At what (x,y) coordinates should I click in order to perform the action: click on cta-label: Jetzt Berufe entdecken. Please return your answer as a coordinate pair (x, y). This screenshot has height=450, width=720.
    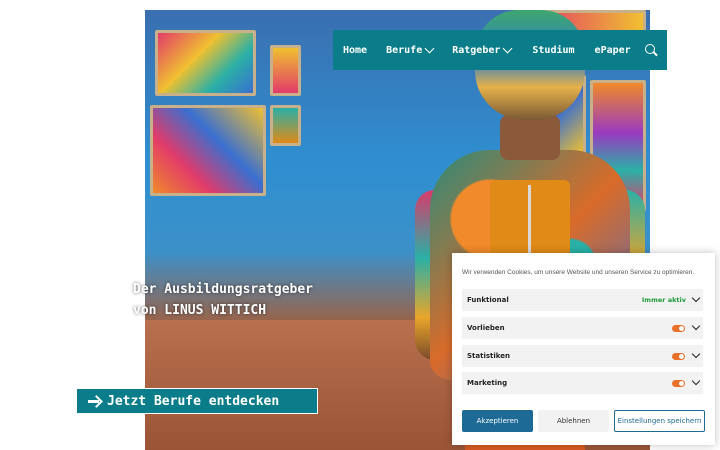
    Looking at the image, I should click on (193, 401).